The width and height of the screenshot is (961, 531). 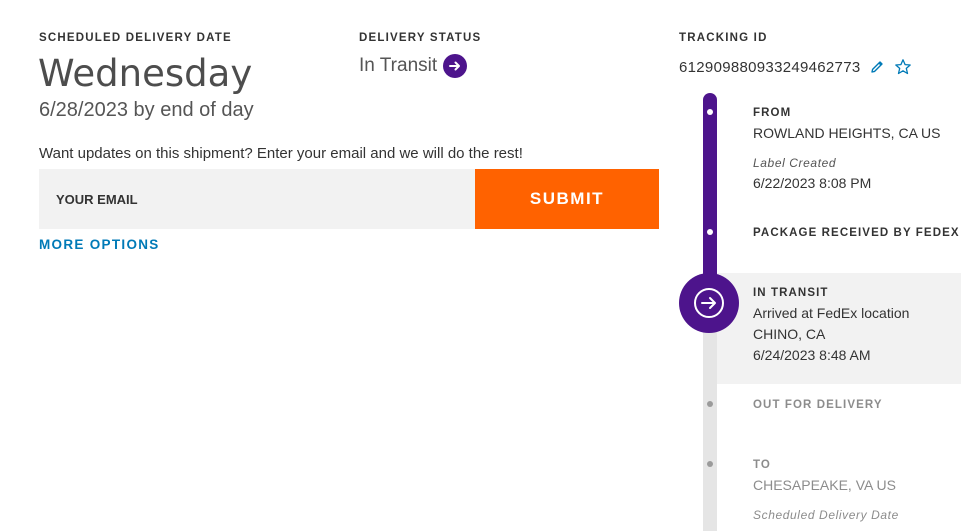 What do you see at coordinates (762, 465) in the screenshot?
I see `timeline-to-title: TO` at bounding box center [762, 465].